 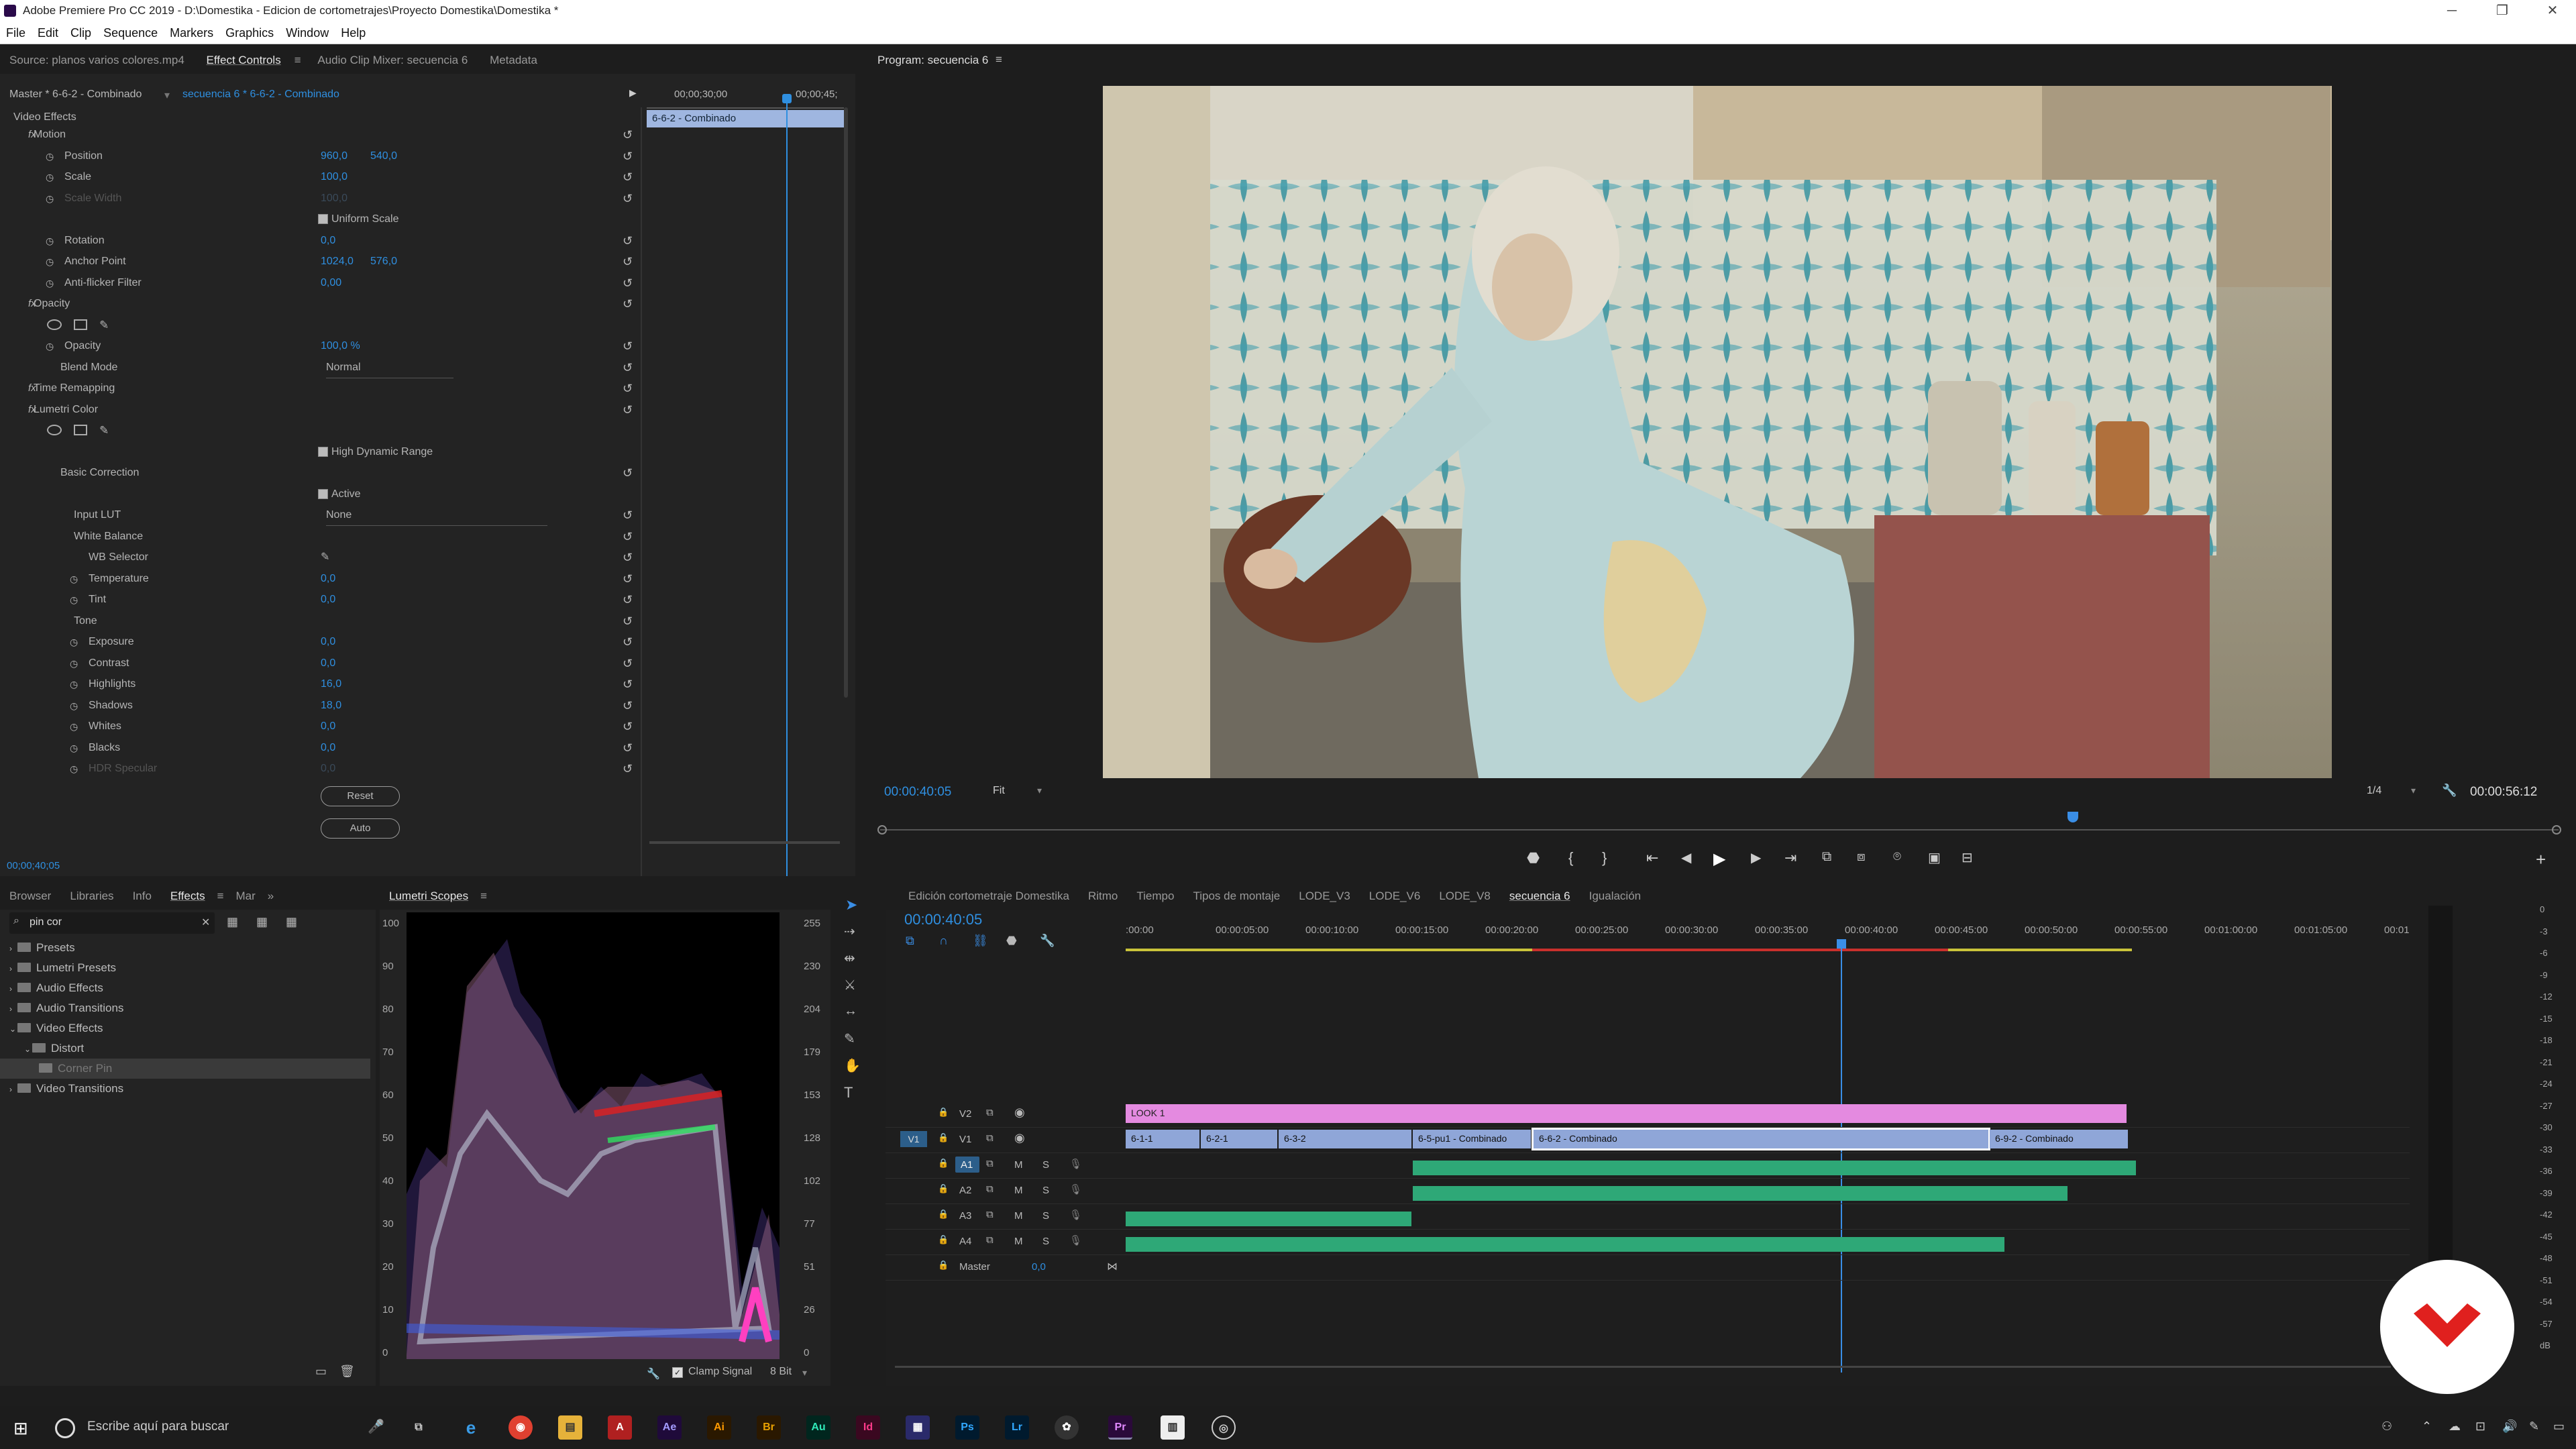 What do you see at coordinates (130, 32) in the screenshot?
I see `menu-sequence: Sequence` at bounding box center [130, 32].